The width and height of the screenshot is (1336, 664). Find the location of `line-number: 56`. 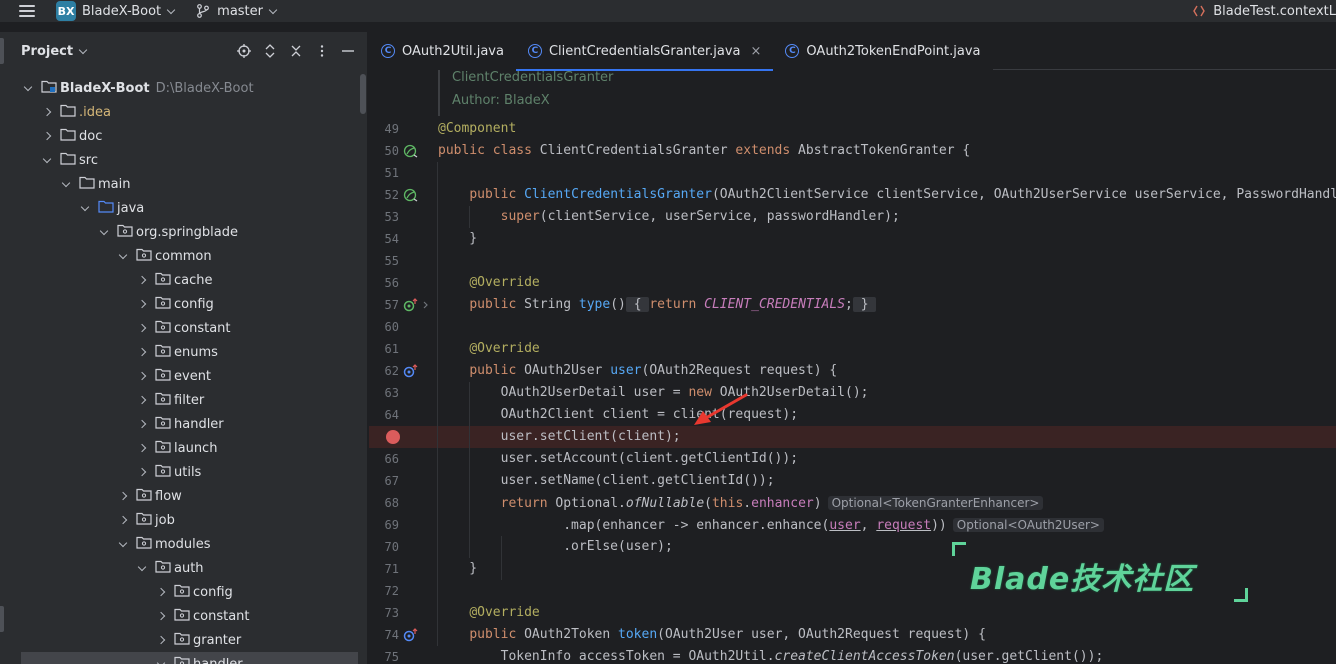

line-number: 56 is located at coordinates (384, 283).